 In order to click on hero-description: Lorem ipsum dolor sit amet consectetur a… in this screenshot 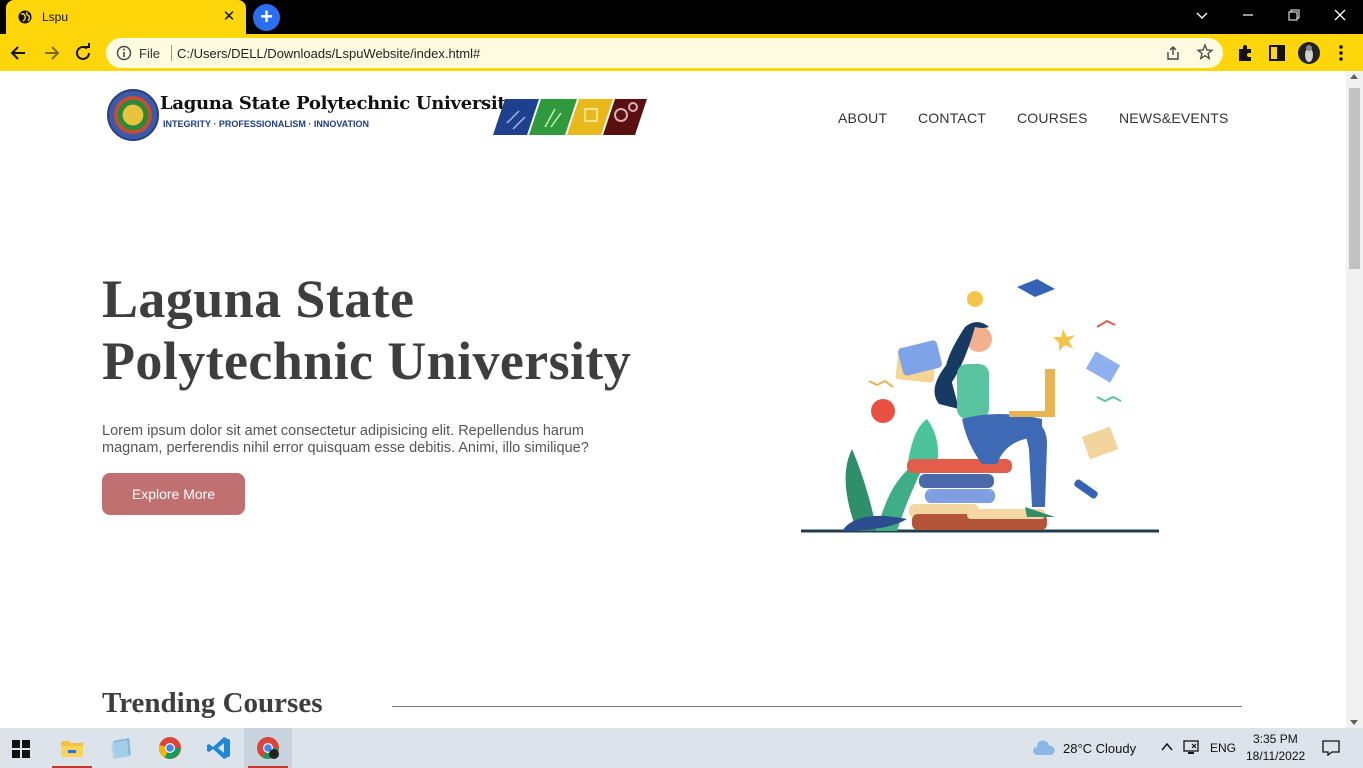, I will do `click(345, 439)`.